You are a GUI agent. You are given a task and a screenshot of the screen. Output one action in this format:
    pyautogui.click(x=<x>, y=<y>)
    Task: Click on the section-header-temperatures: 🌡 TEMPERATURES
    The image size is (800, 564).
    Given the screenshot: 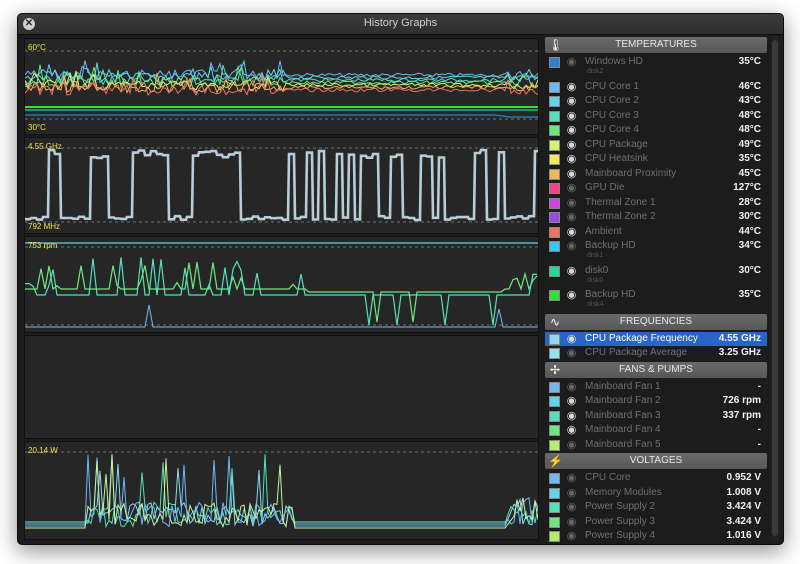 What is the action you would take?
    pyautogui.click(x=656, y=45)
    